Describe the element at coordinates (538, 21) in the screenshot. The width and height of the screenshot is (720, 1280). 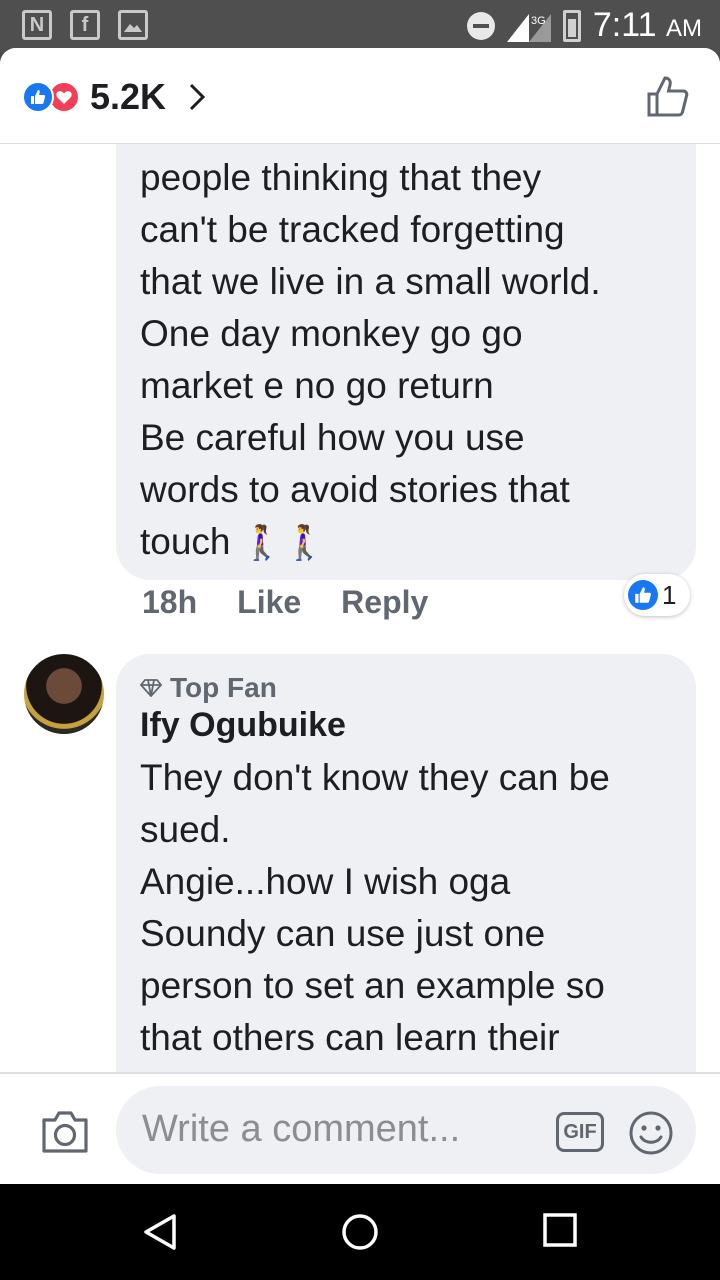
I see `svg-text: 3G` at that location.